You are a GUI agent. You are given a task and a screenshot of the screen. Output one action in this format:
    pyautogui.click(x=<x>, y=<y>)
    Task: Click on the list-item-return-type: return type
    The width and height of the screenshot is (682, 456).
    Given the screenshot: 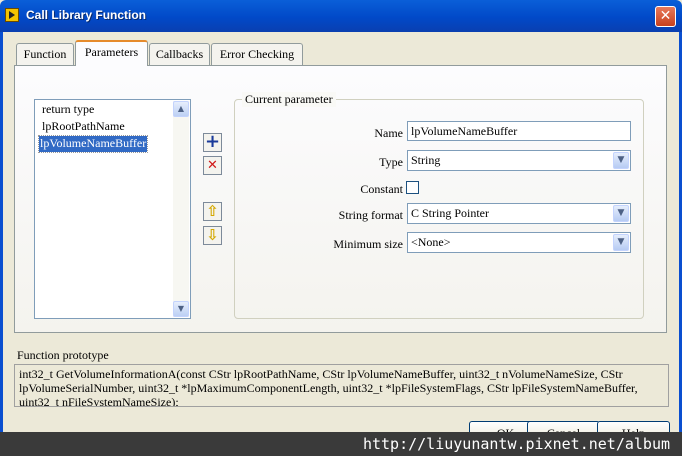 What is the action you would take?
    pyautogui.click(x=68, y=110)
    